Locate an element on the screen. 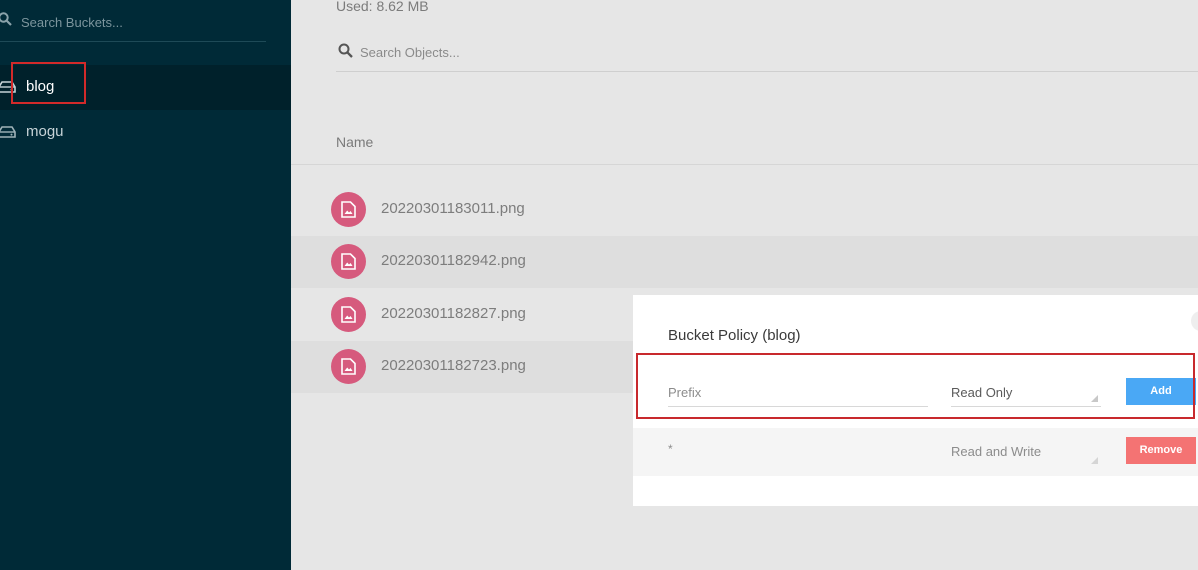  storage-used-label: Used: 8.62 MB is located at coordinates (382, 7).